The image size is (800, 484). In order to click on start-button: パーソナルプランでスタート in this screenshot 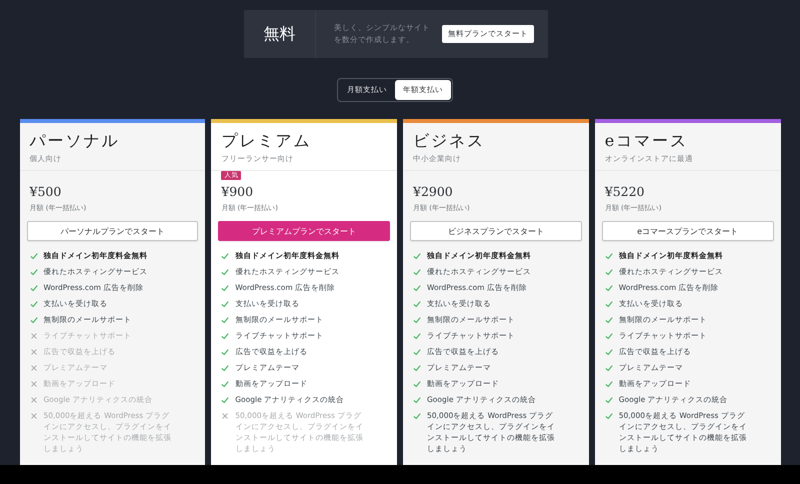, I will do `click(112, 231)`.